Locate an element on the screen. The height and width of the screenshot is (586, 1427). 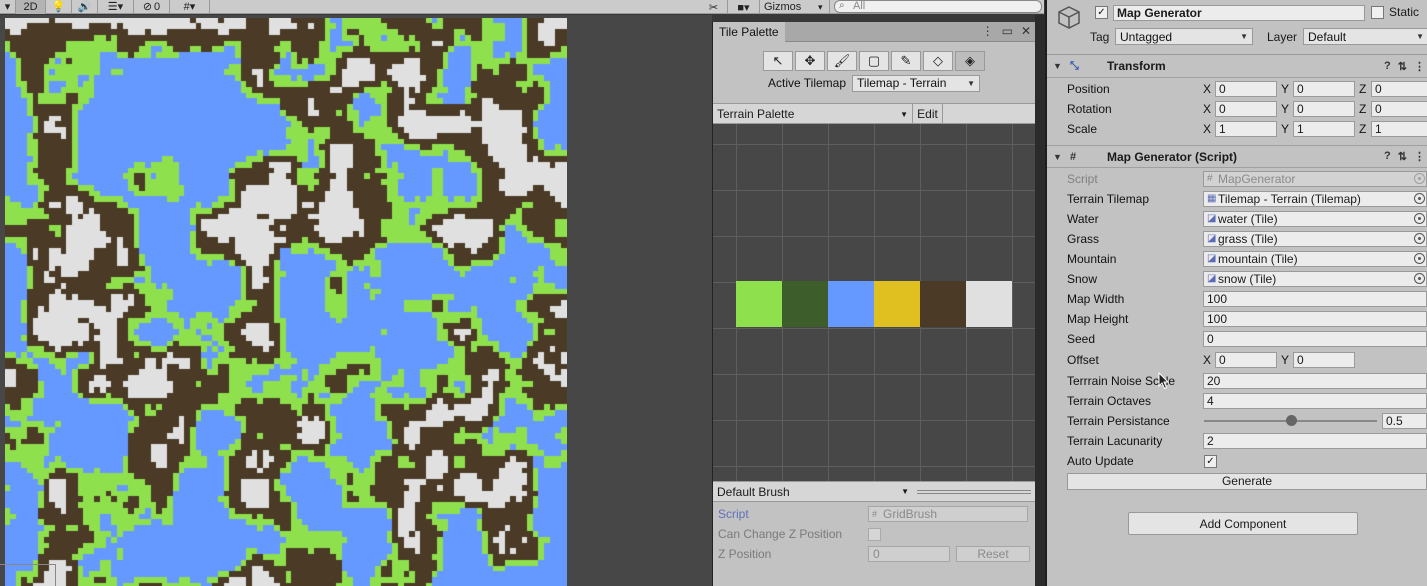
active-tilemap-label: Active Tilemap is located at coordinates (807, 83).